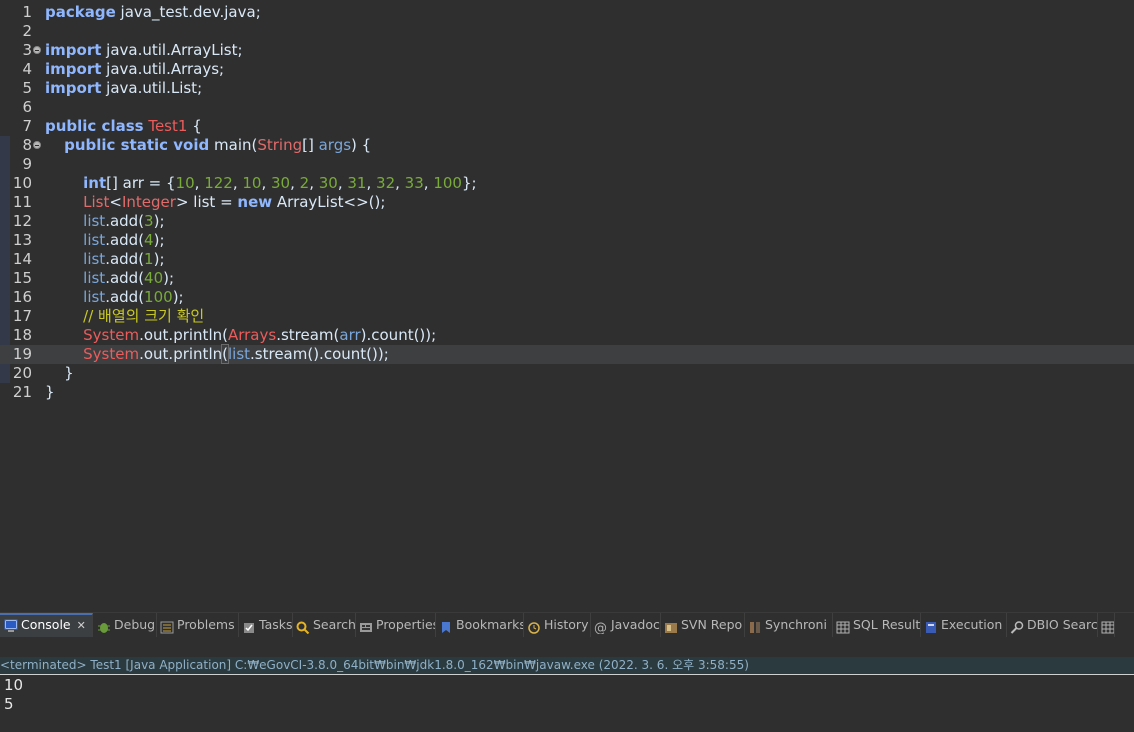  What do you see at coordinates (324, 625) in the screenshot?
I see `tab-search: Search` at bounding box center [324, 625].